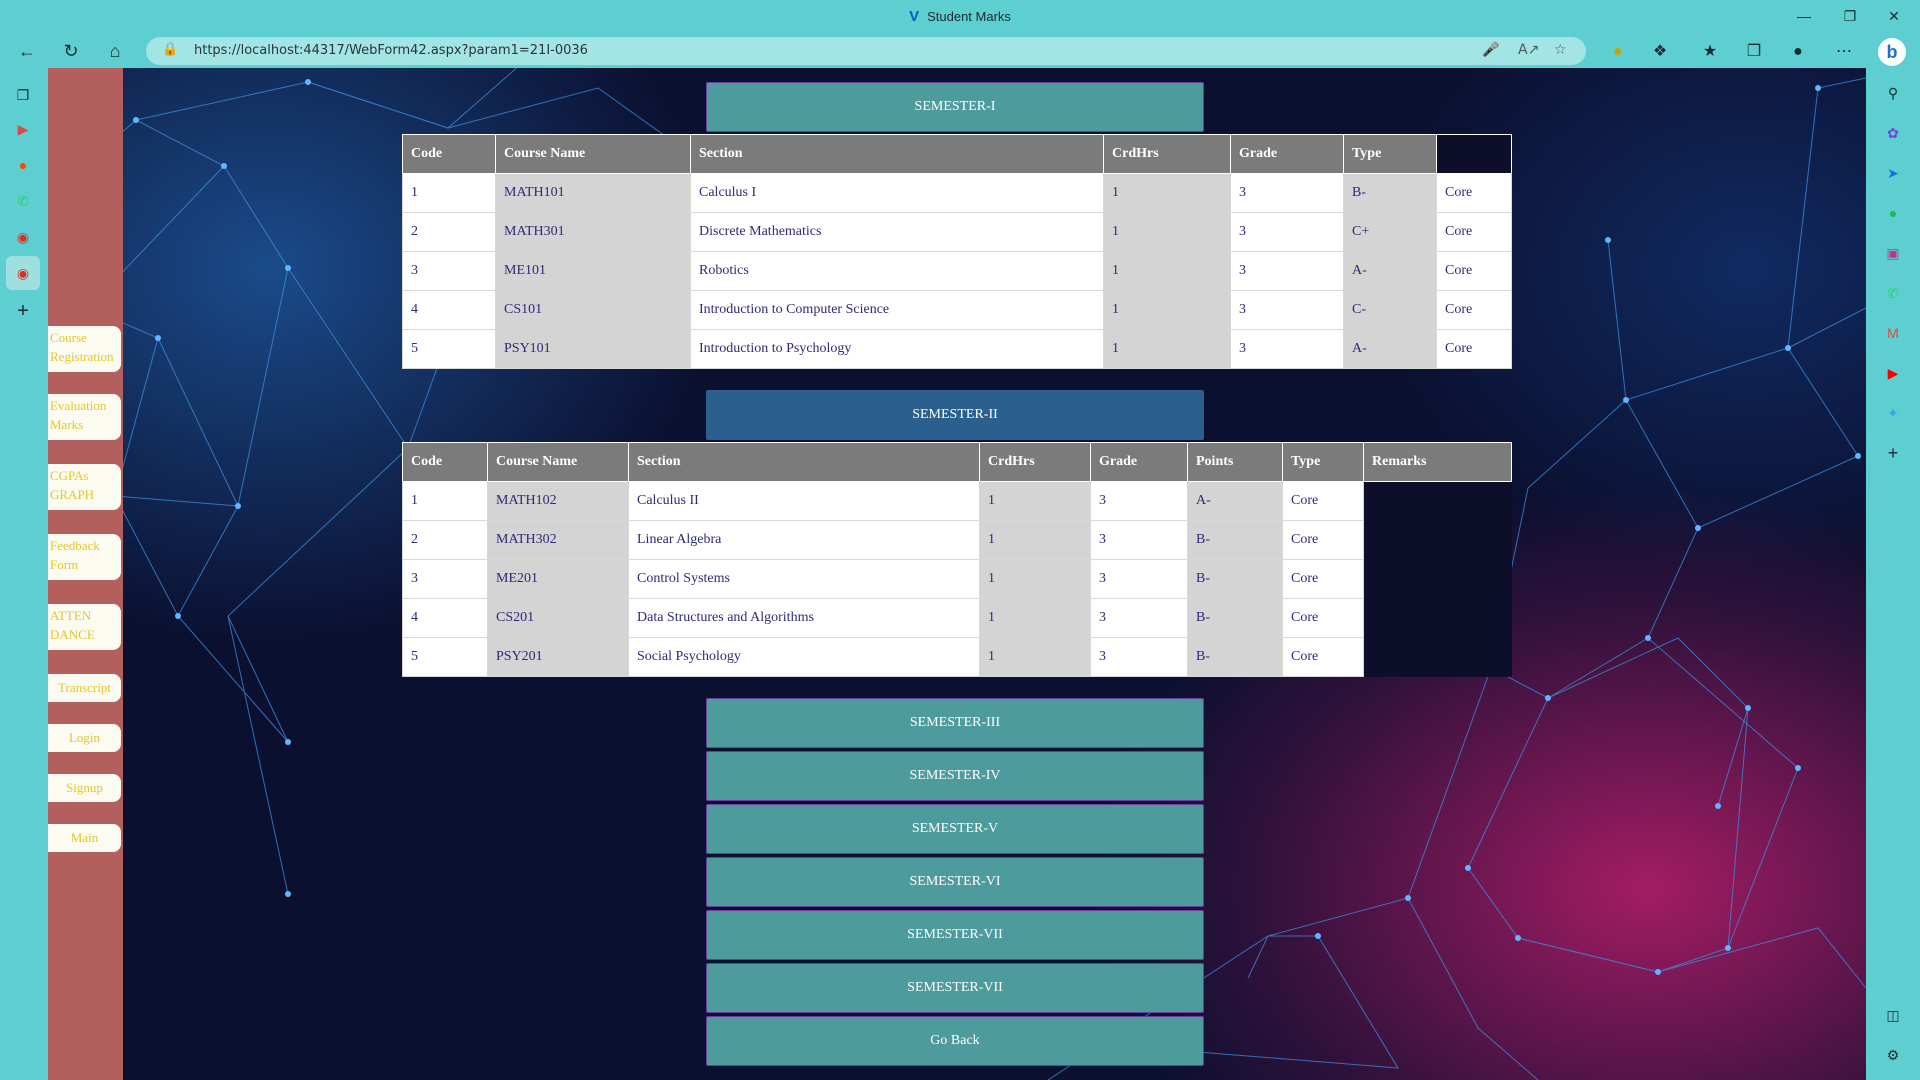 The width and height of the screenshot is (1920, 1080). What do you see at coordinates (1893, 1015) in the screenshot?
I see `sidebar-toggle-icon: ◫` at bounding box center [1893, 1015].